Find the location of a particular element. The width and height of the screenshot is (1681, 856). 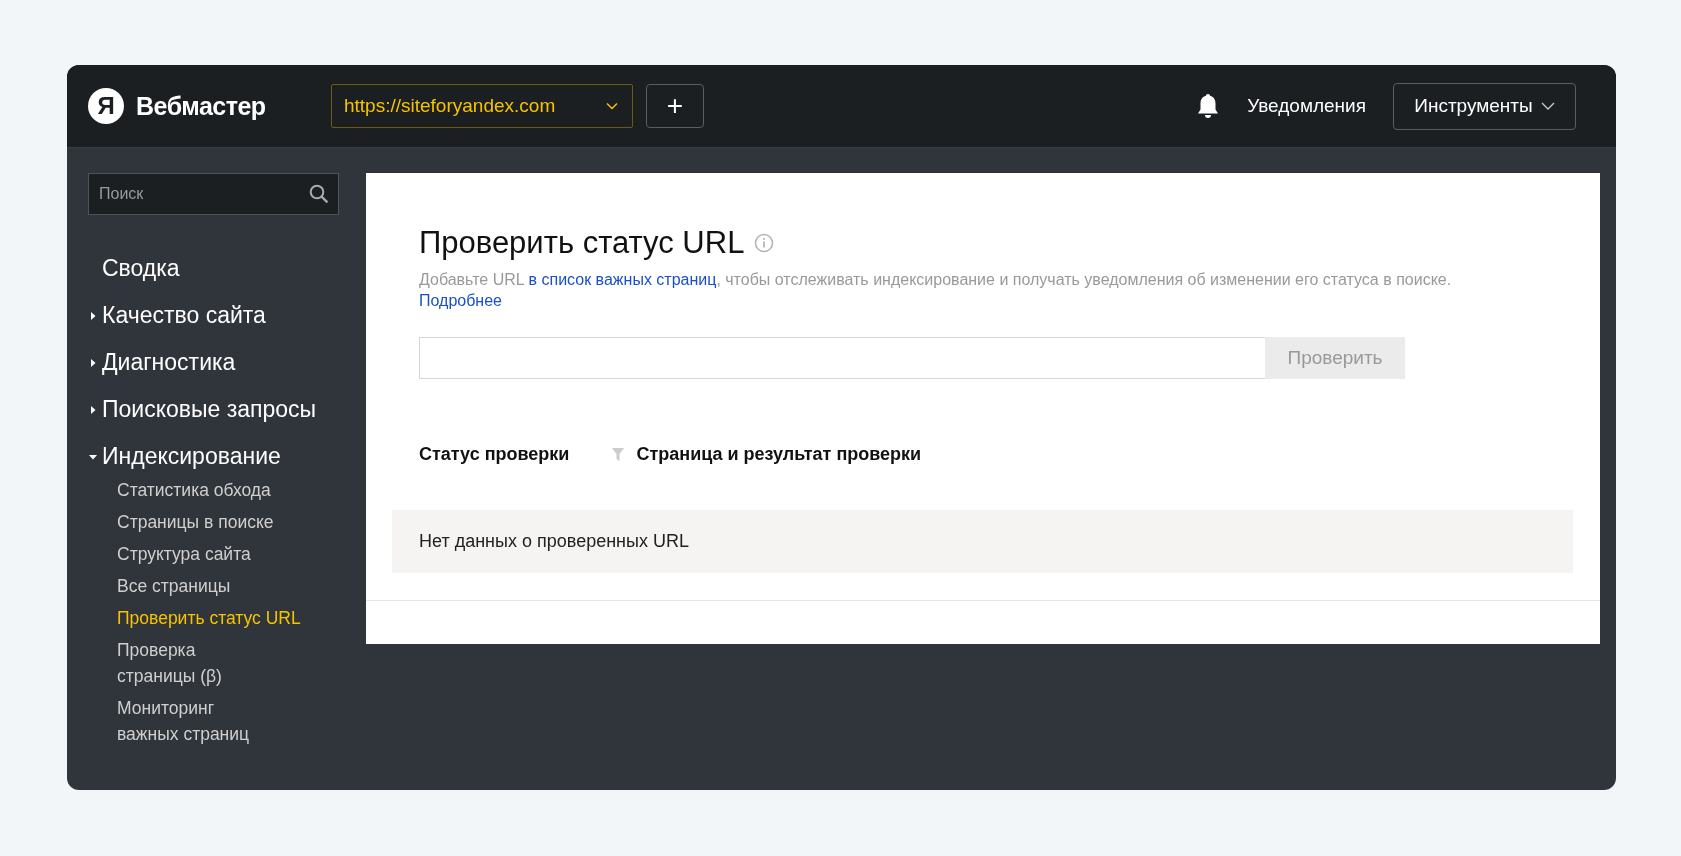

search-icon is located at coordinates (319, 194).